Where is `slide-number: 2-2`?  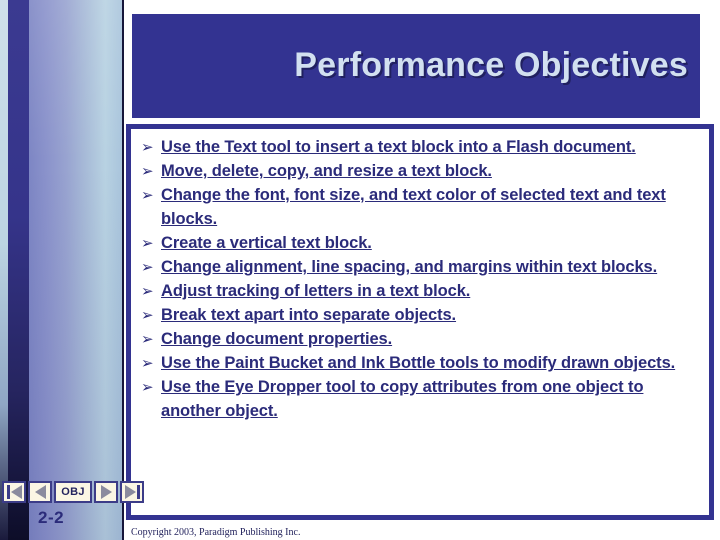 slide-number: 2-2 is located at coordinates (51, 517).